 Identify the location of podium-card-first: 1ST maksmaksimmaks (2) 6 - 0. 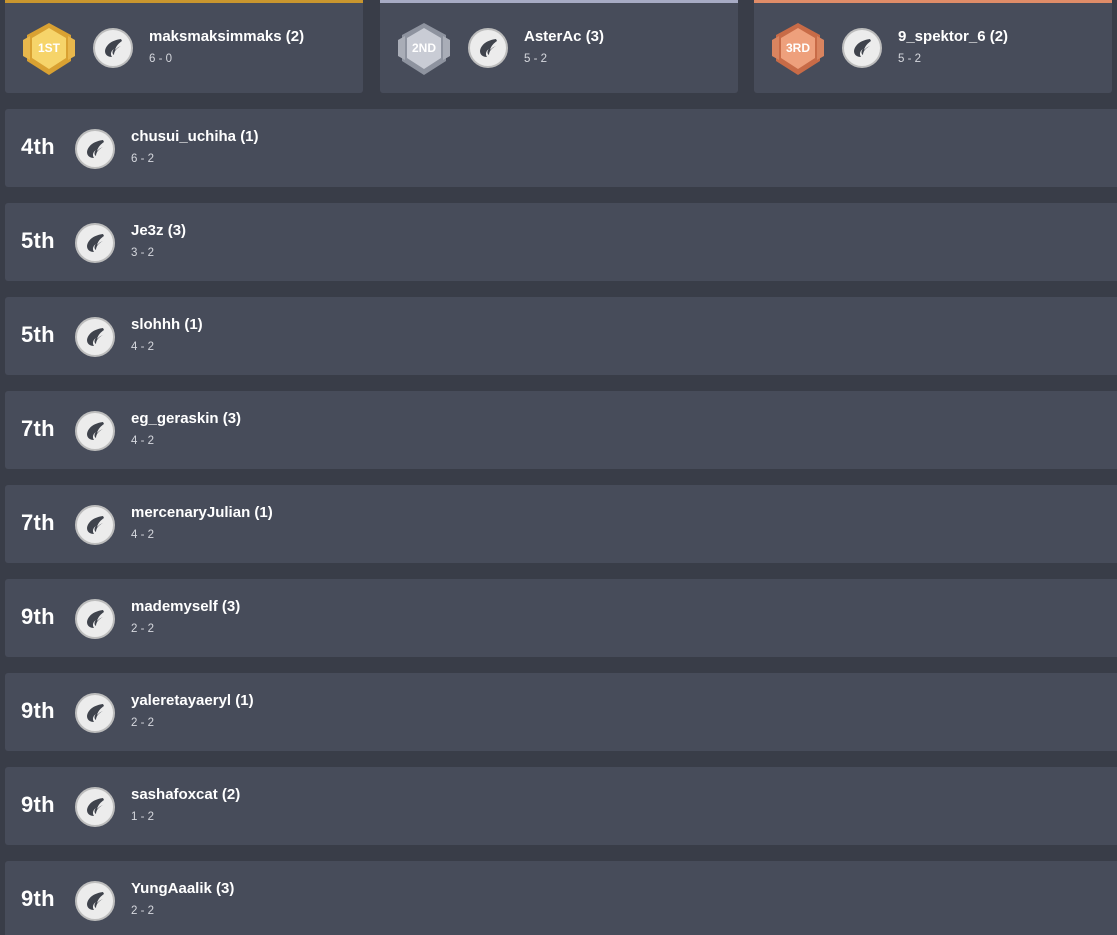
(184, 46).